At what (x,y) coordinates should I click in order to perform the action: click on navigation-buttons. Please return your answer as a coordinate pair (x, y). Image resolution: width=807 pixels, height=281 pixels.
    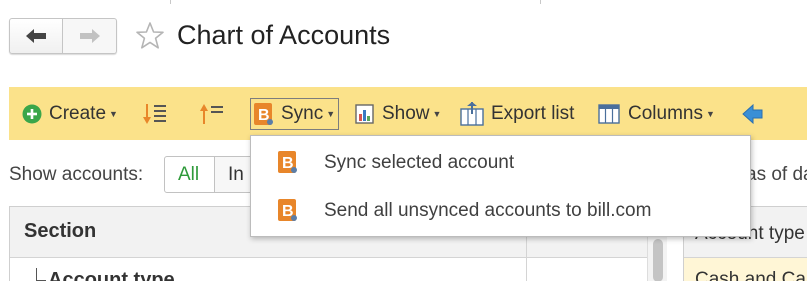
    Looking at the image, I should click on (63, 36).